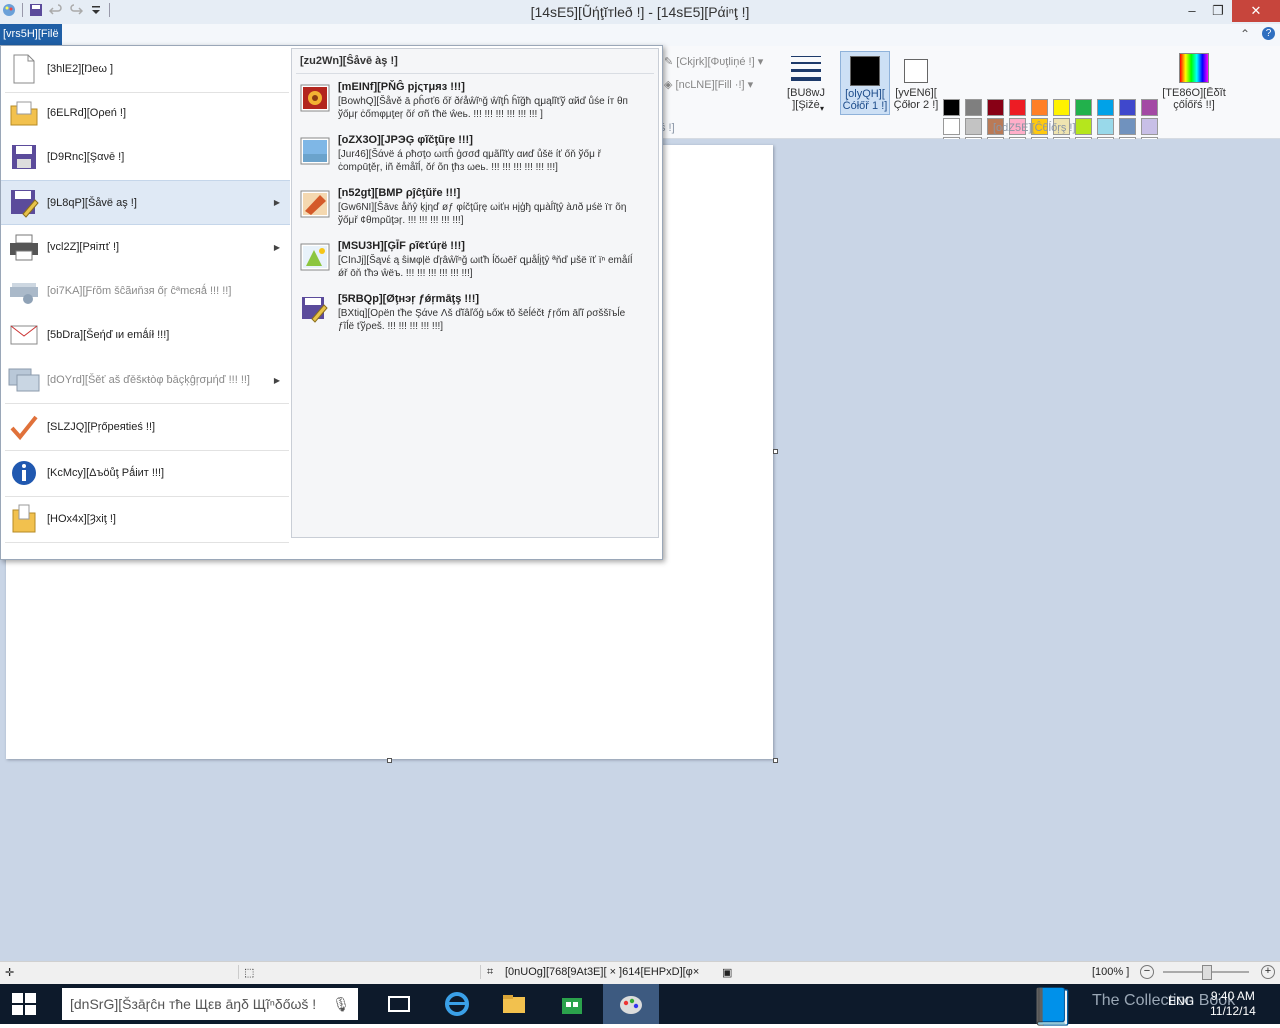  I want to click on menu-item-new: [3hlE2][Ŋеω ], so click(145, 69).